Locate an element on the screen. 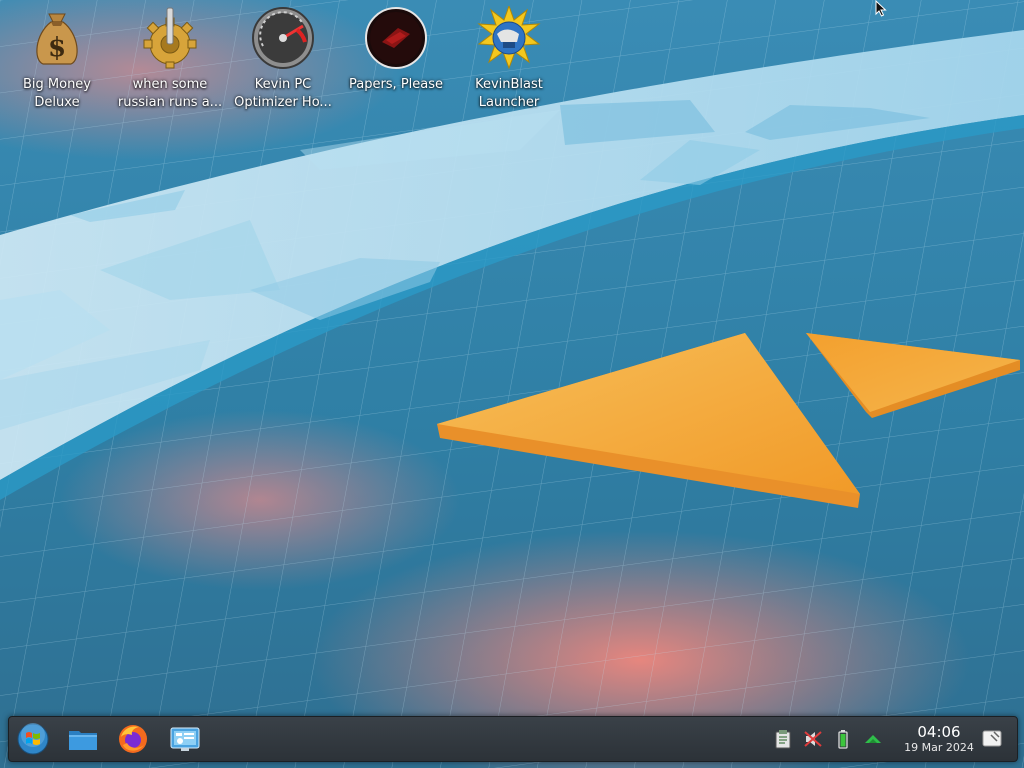  taskbar: 04:06 19 Mar 2024 is located at coordinates (513, 739).